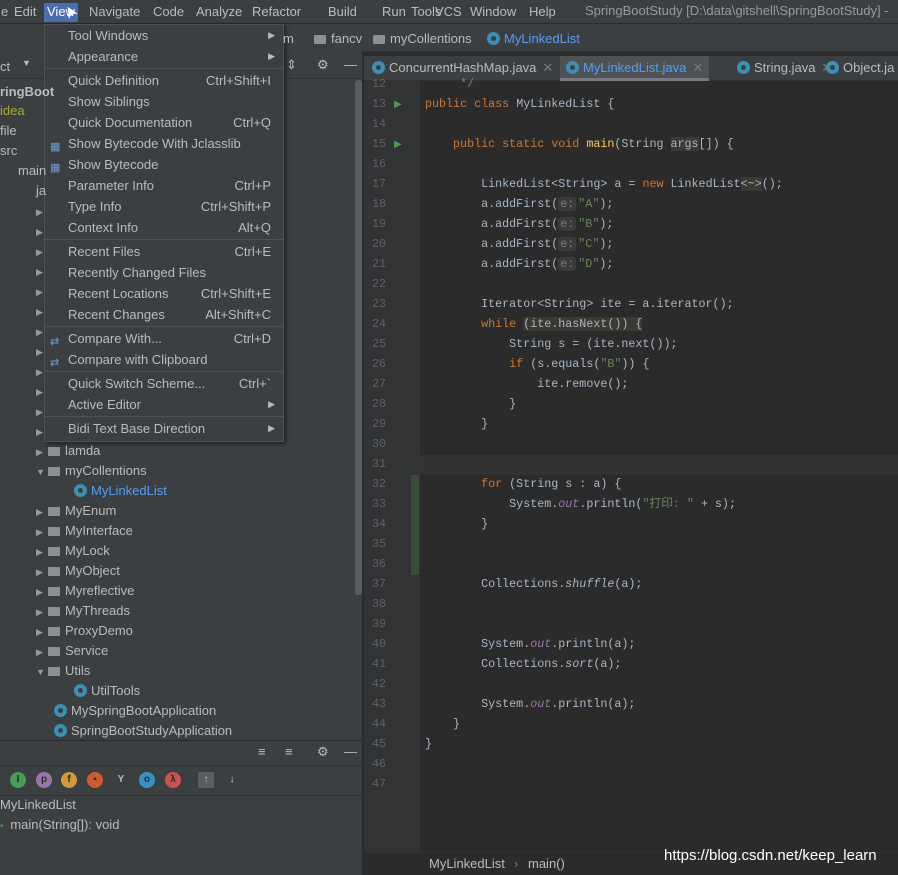 This screenshot has width=898, height=875. Describe the element at coordinates (32, 171) in the screenshot. I see `tree-item: main` at that location.